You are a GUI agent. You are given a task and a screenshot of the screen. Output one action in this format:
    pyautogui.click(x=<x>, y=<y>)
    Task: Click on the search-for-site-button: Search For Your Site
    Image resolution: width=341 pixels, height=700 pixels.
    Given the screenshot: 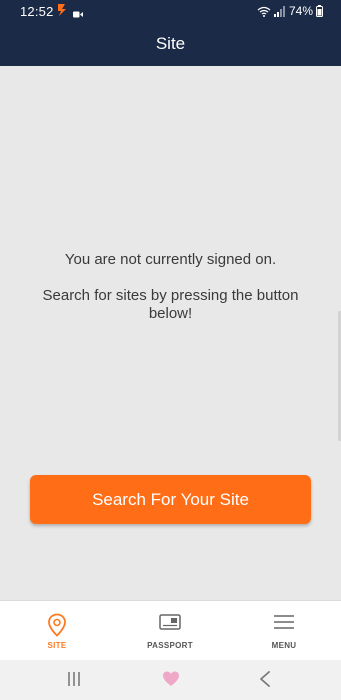 What is the action you would take?
    pyautogui.click(x=170, y=499)
    